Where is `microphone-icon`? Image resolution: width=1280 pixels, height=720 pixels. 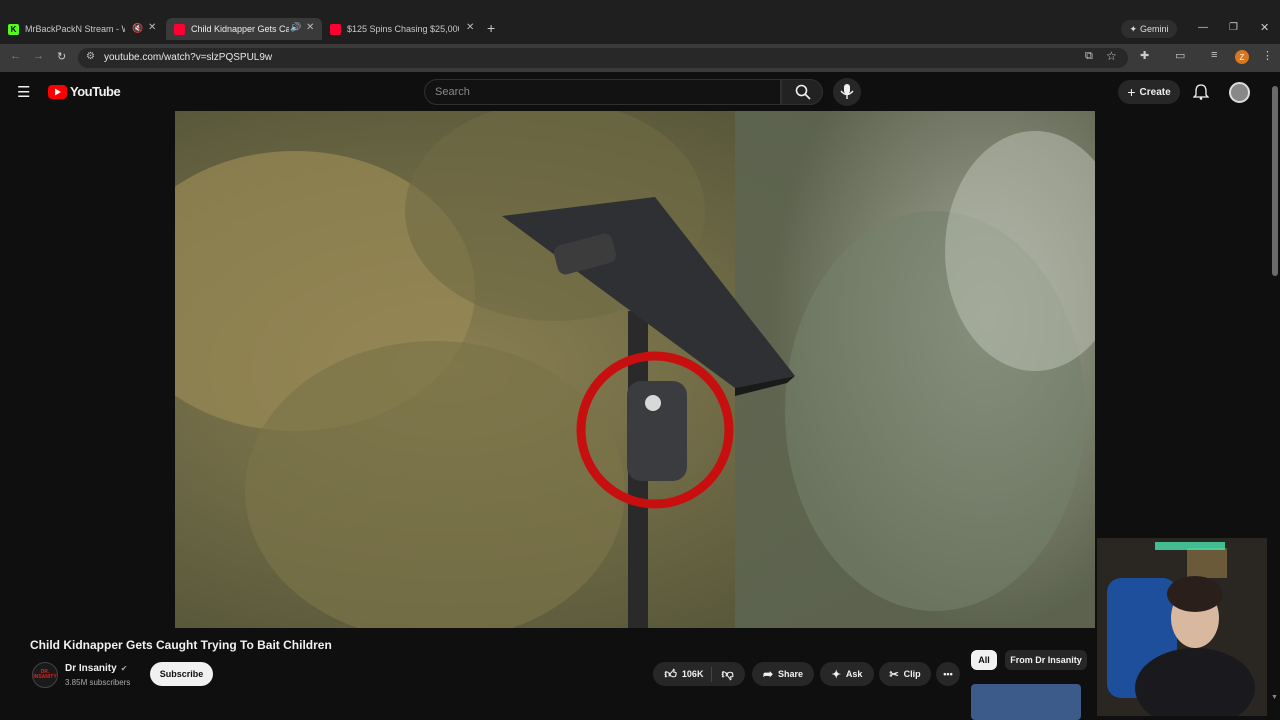
microphone-icon is located at coordinates (847, 91).